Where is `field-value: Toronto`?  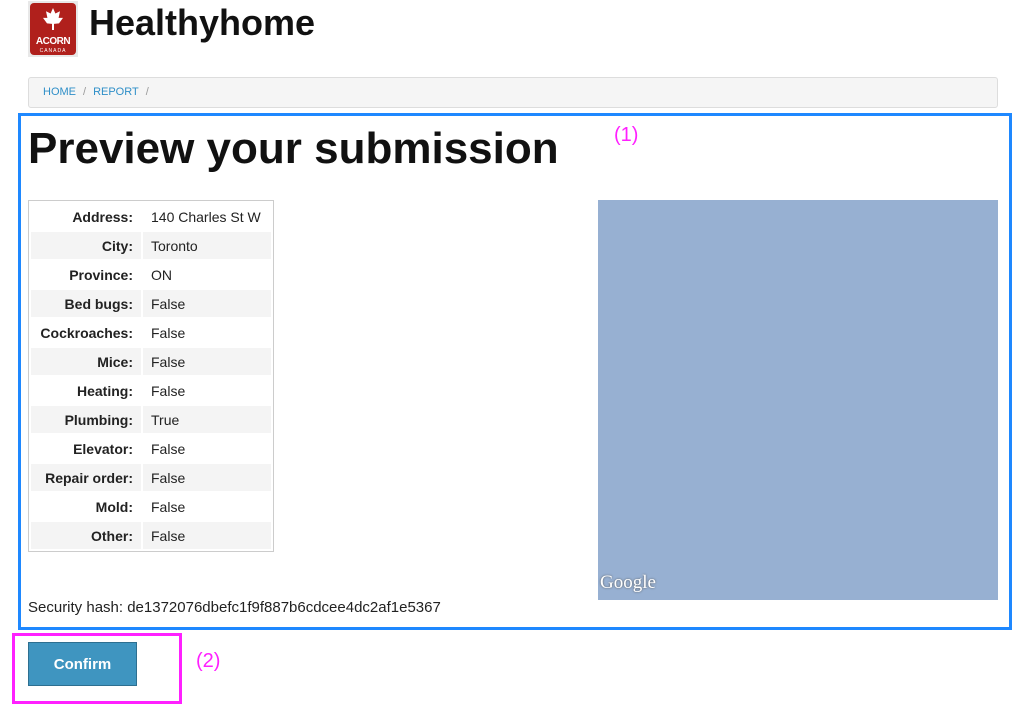 field-value: Toronto is located at coordinates (207, 245).